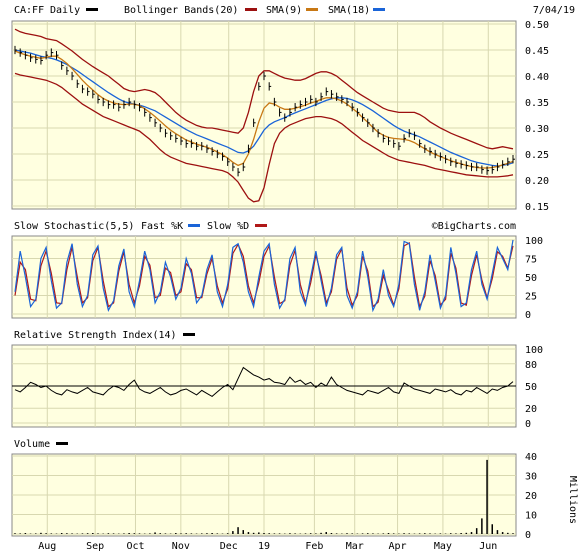  Describe the element at coordinates (261, 225) in the screenshot. I see `slow-d-swatch` at that location.